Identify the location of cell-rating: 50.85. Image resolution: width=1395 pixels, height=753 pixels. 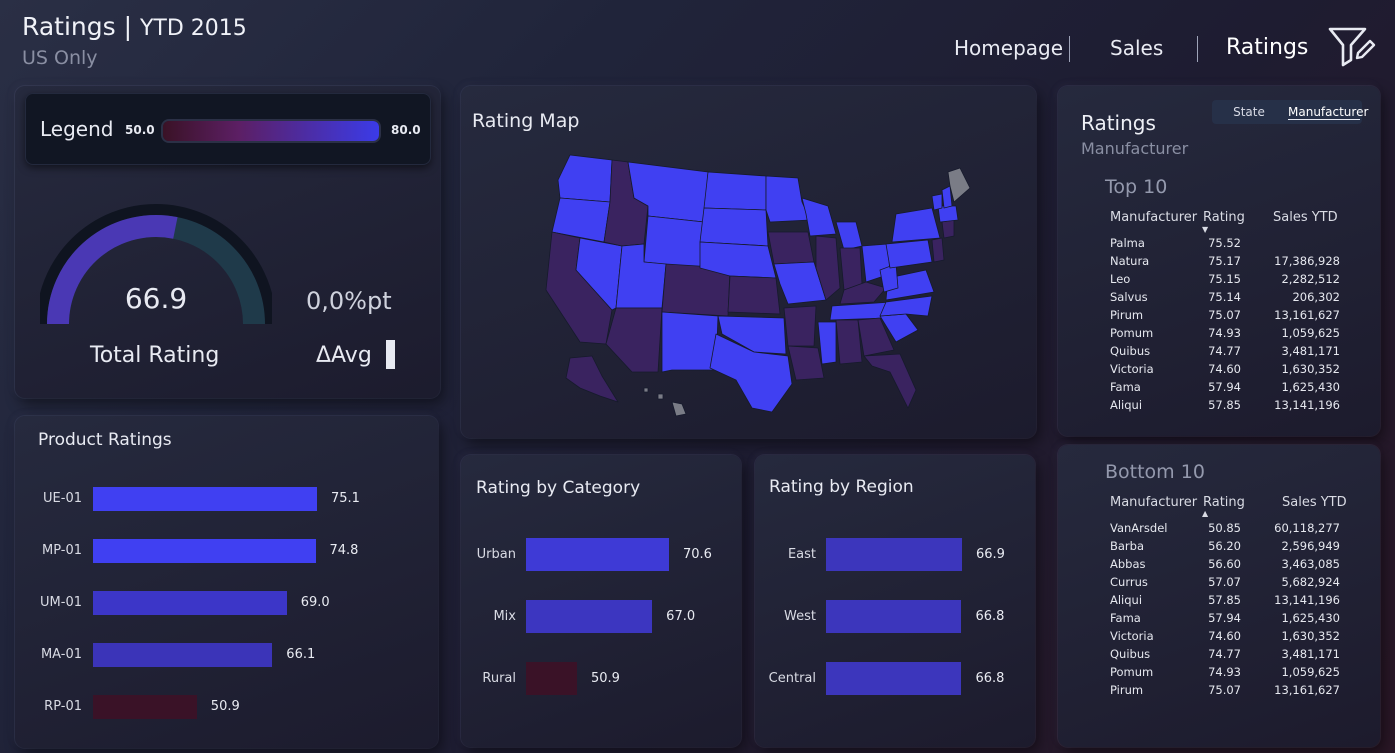
(1224, 528).